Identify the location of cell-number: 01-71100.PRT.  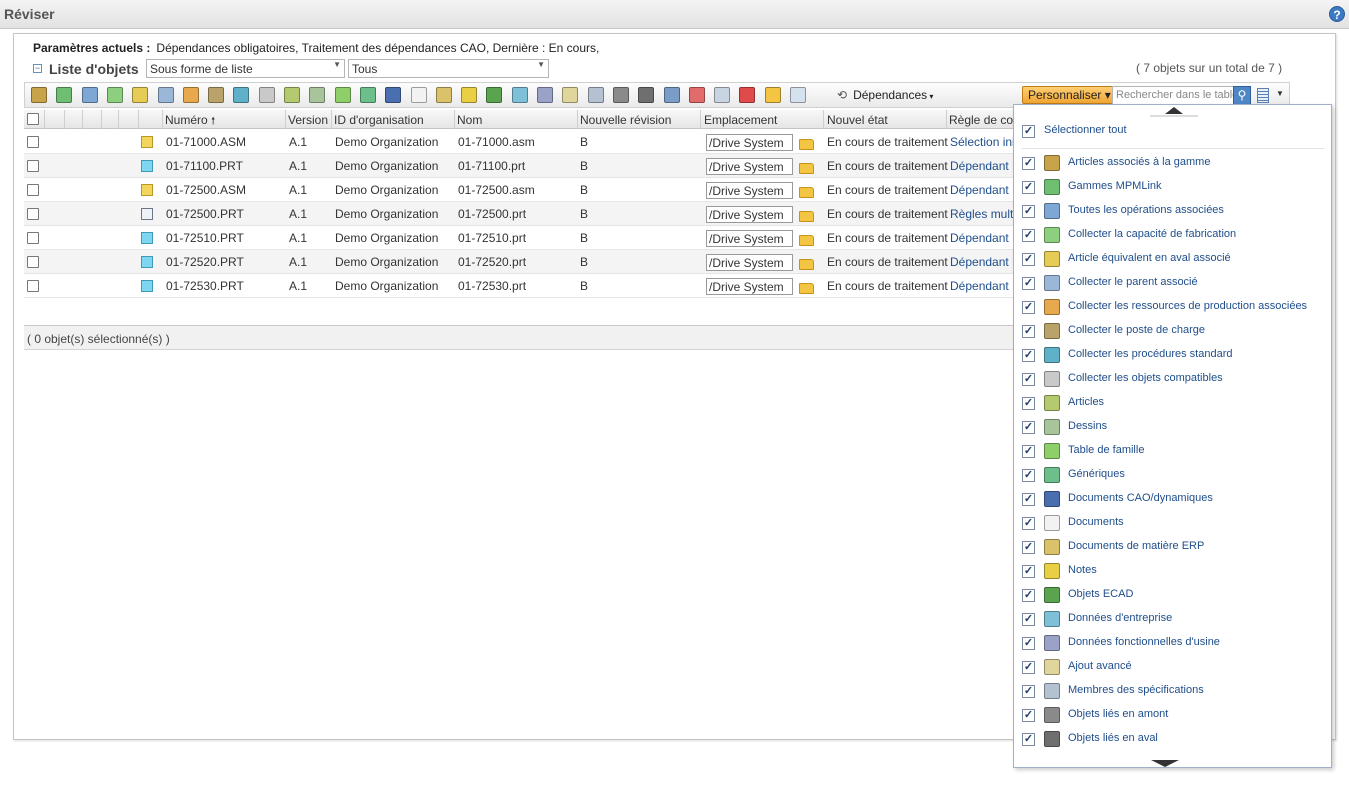
(204, 166).